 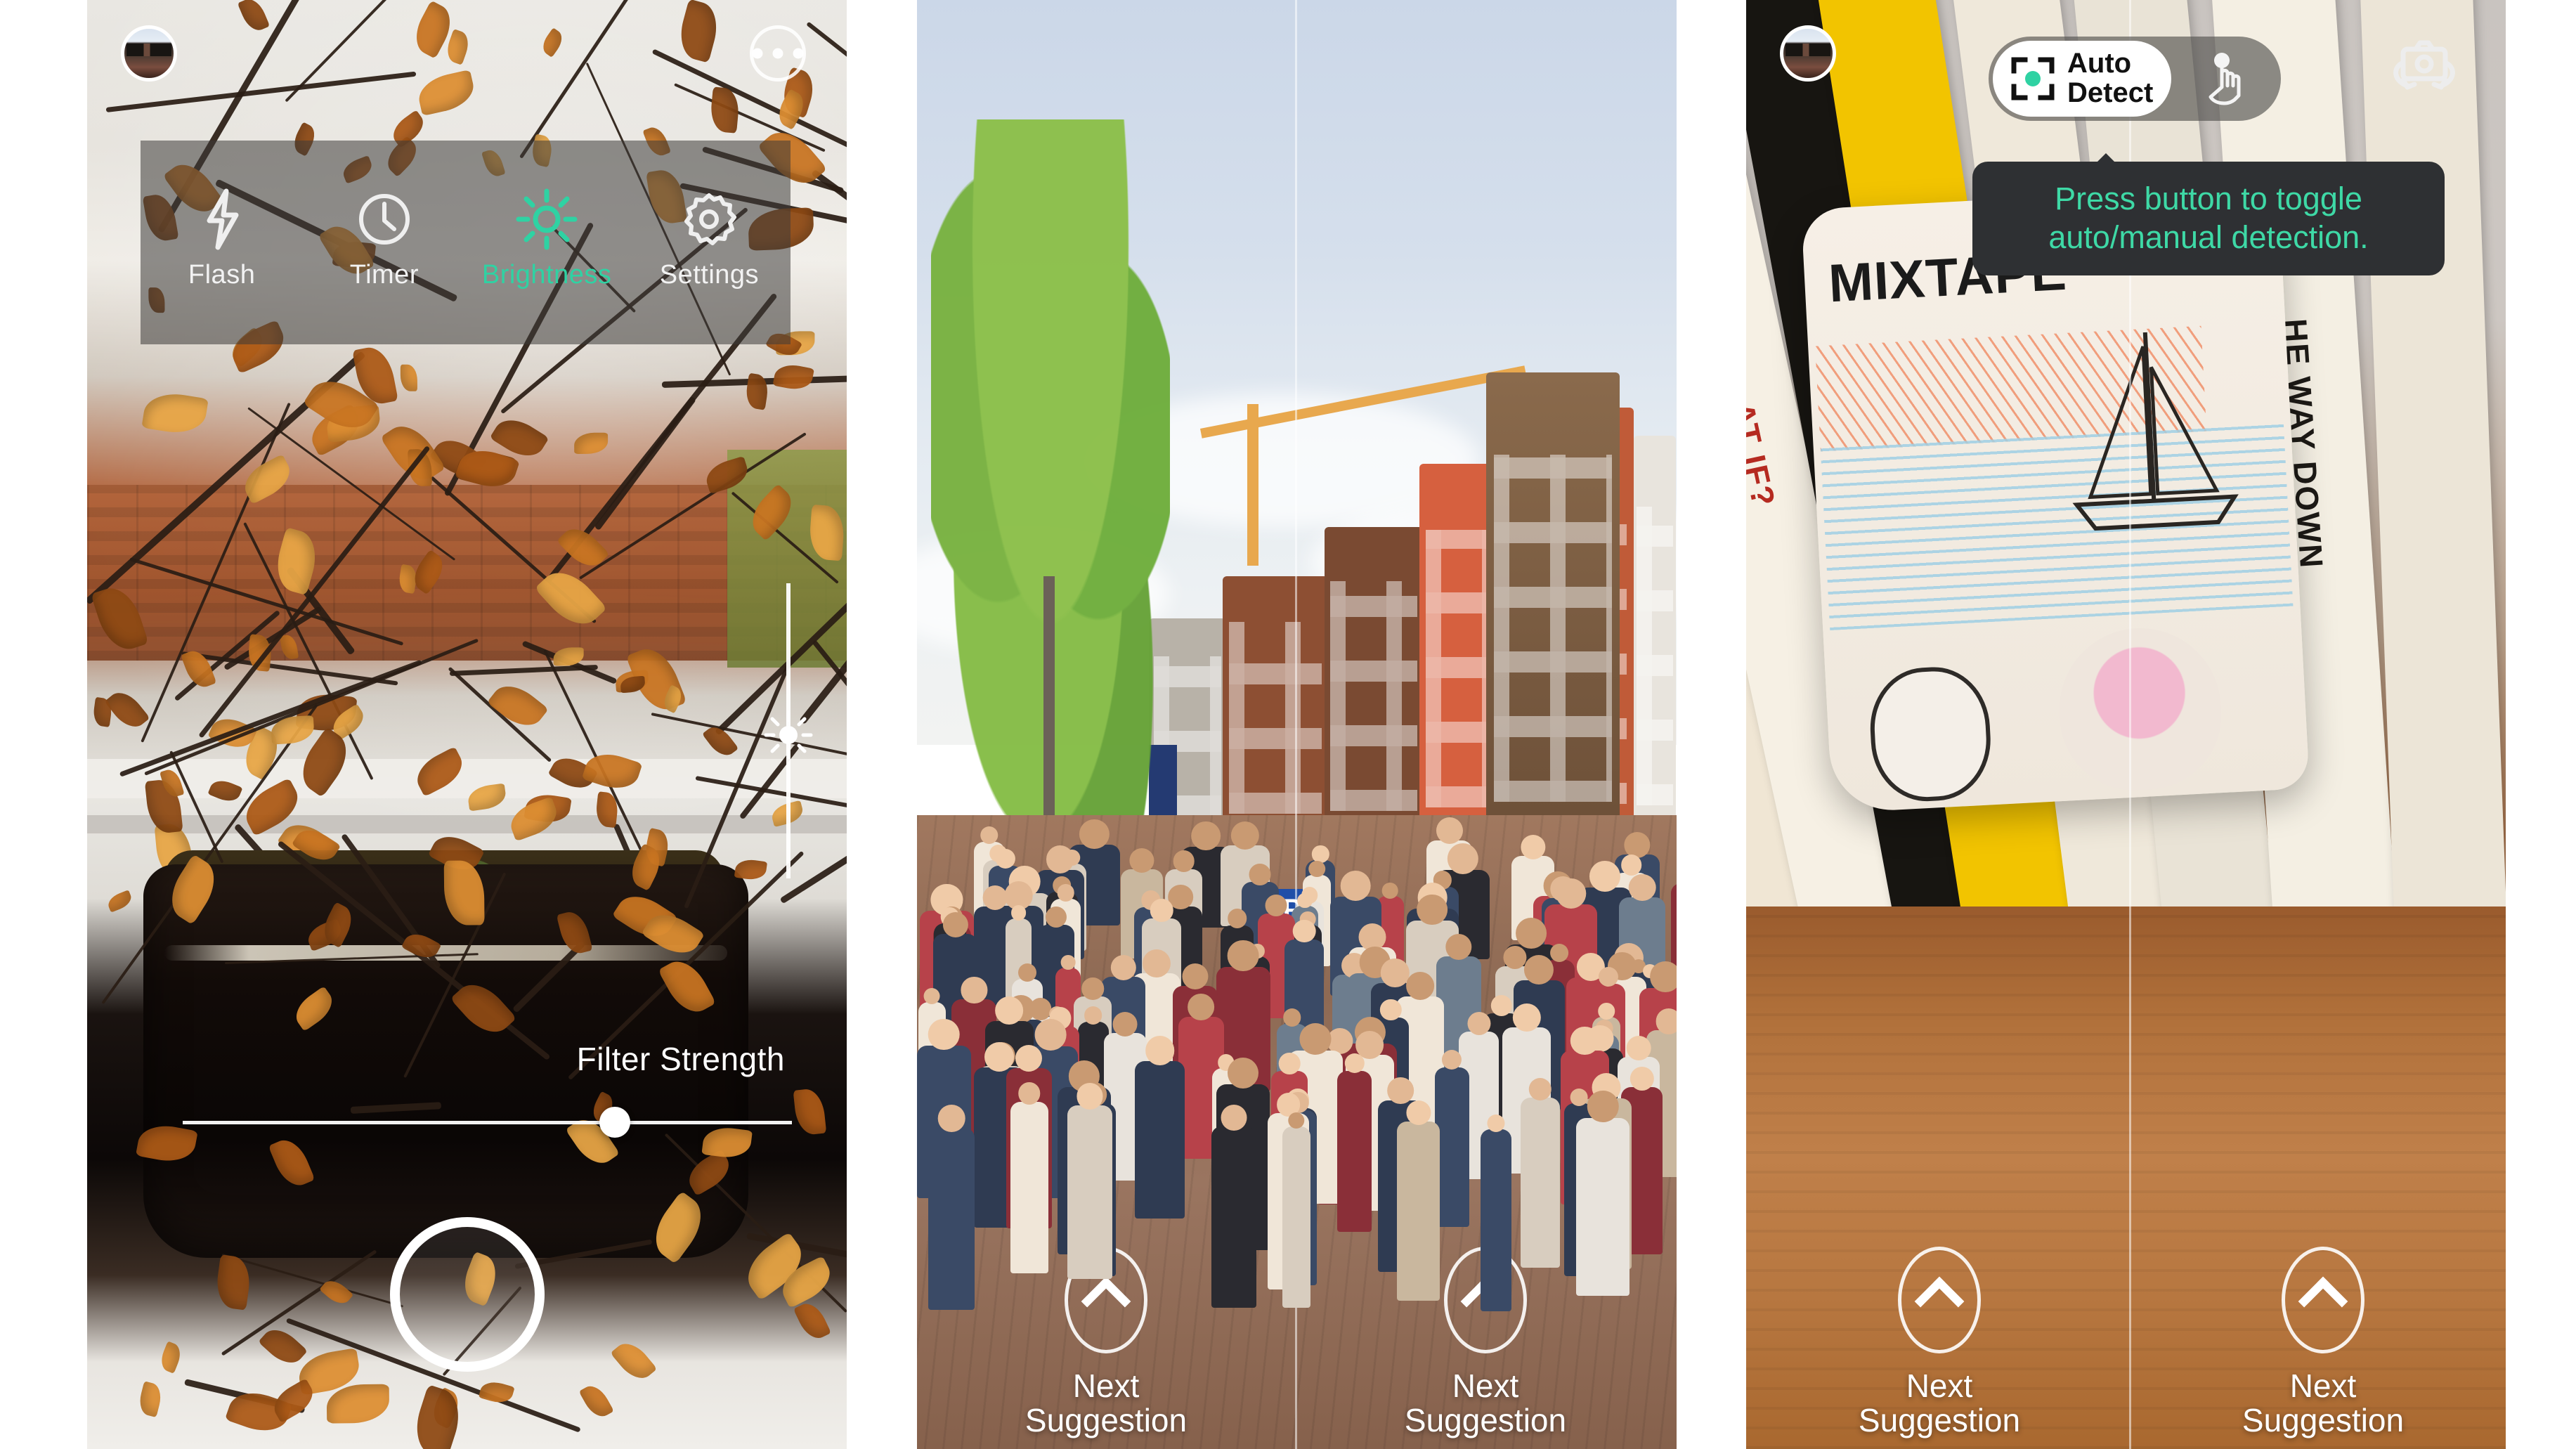 I want to click on toolbar-item-flash: Flash, so click(x=222, y=238).